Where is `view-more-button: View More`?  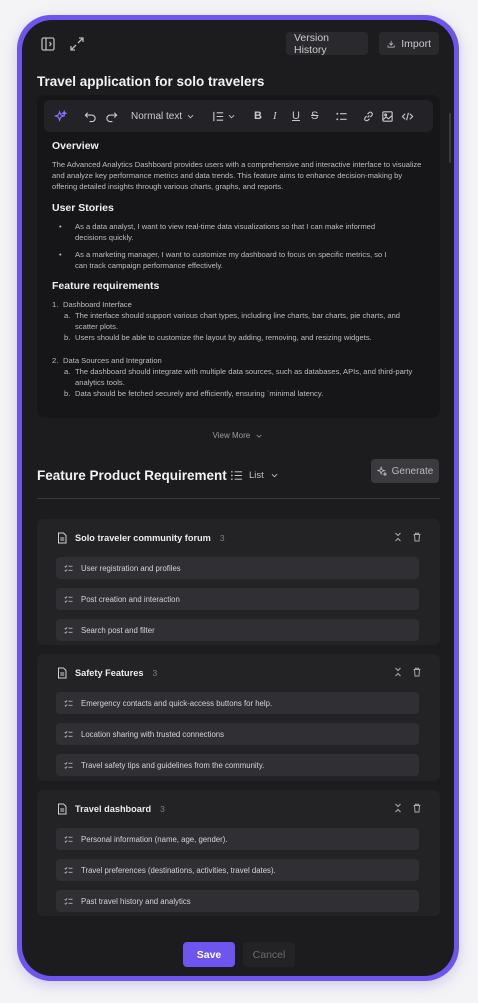
view-more-button: View More is located at coordinates (238, 435).